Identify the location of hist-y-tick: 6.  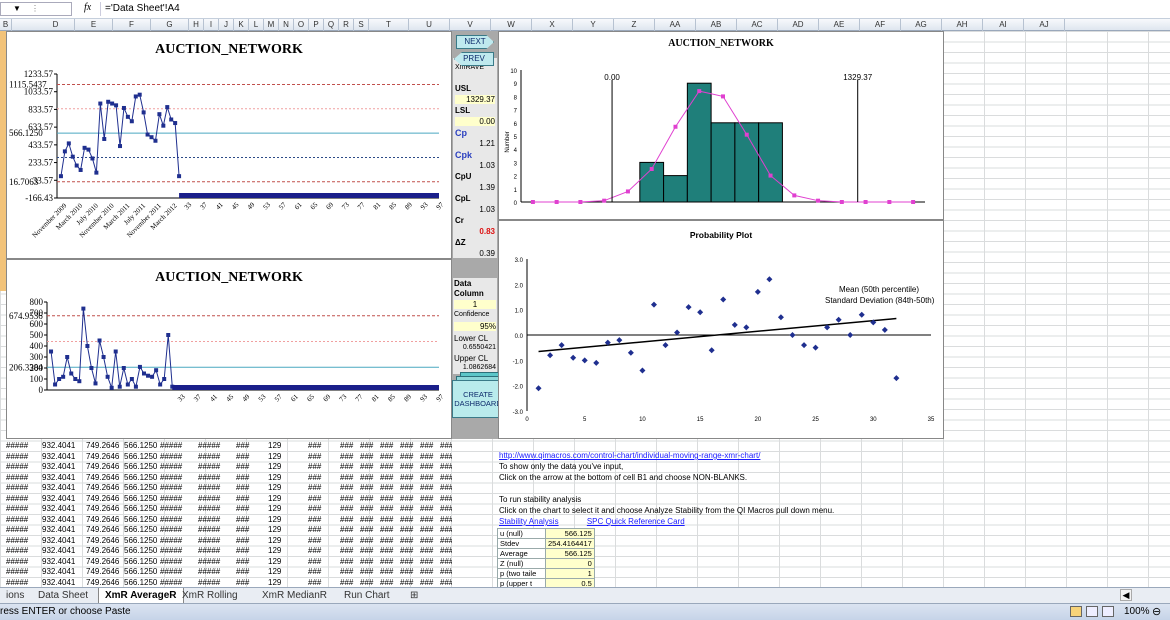
(516, 125).